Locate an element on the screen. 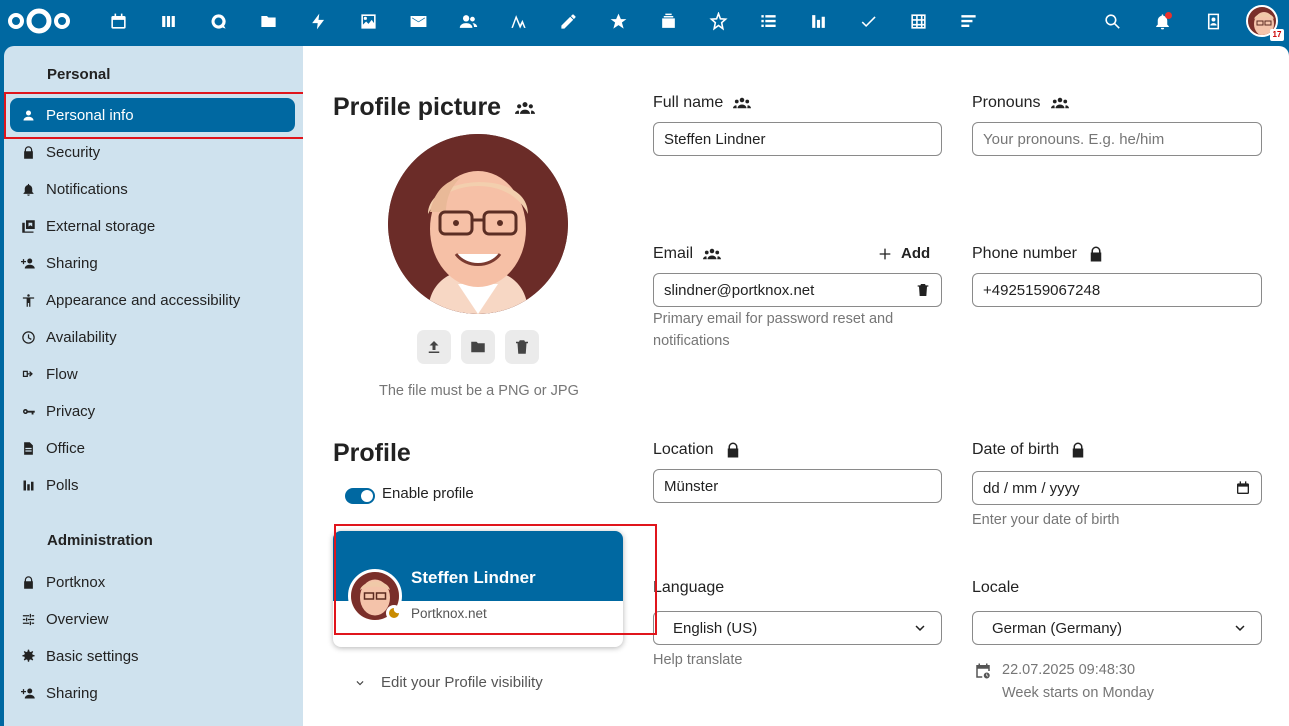 This screenshot has width=1289, height=726. sidebar-item-label: Polls is located at coordinates (62, 485).